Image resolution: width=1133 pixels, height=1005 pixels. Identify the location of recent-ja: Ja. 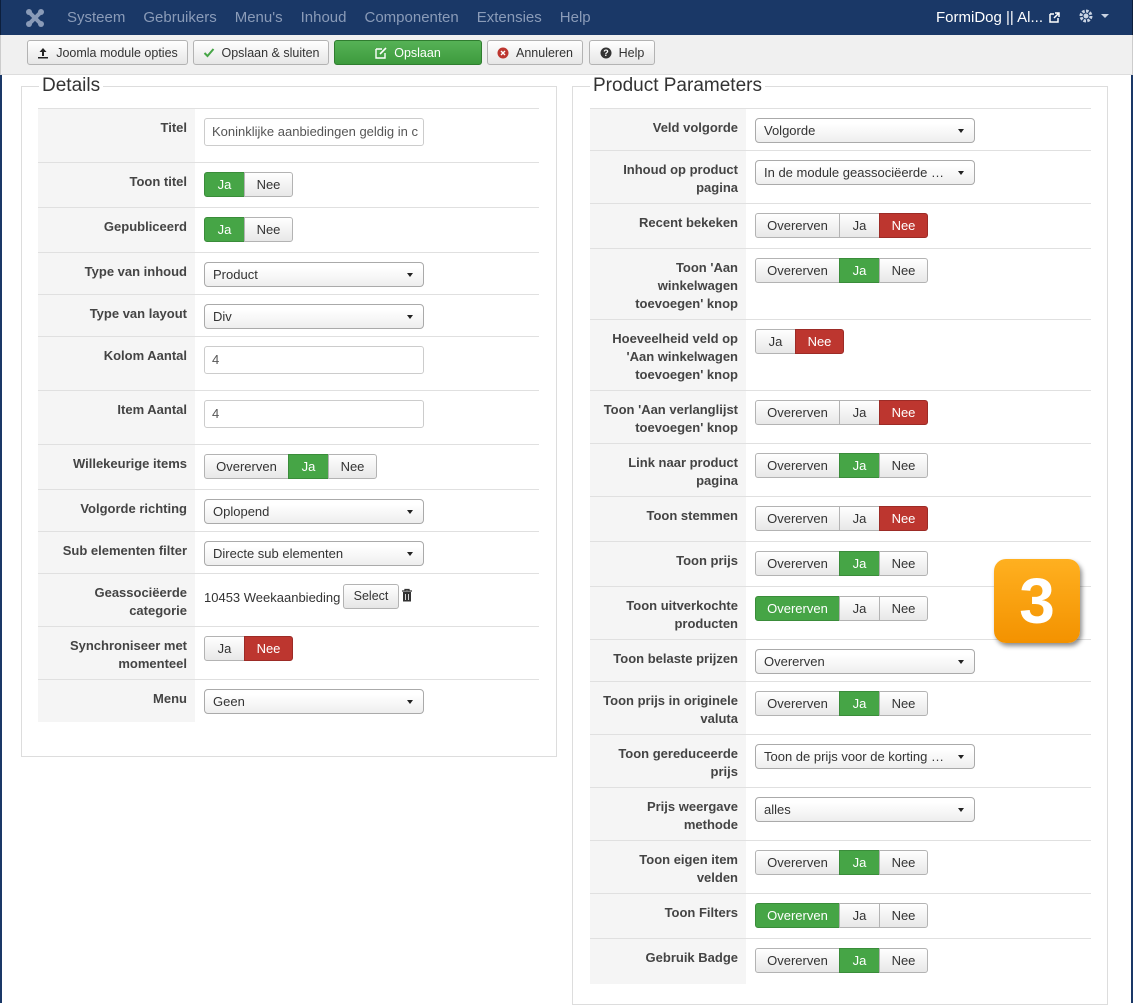
(859, 225).